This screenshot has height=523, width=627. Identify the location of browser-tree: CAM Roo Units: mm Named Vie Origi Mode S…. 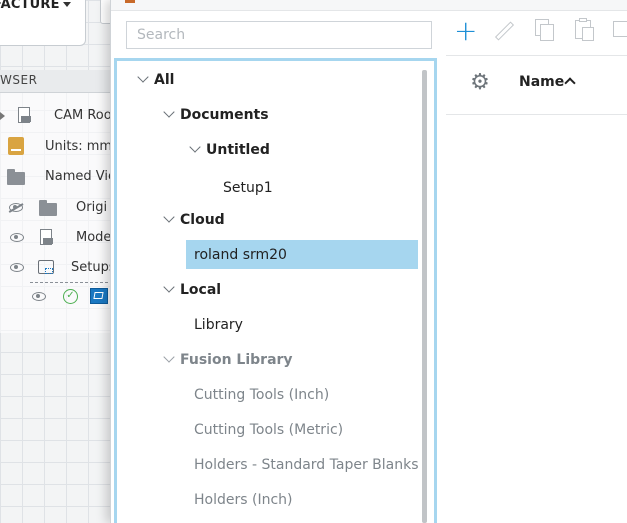
(58, 213).